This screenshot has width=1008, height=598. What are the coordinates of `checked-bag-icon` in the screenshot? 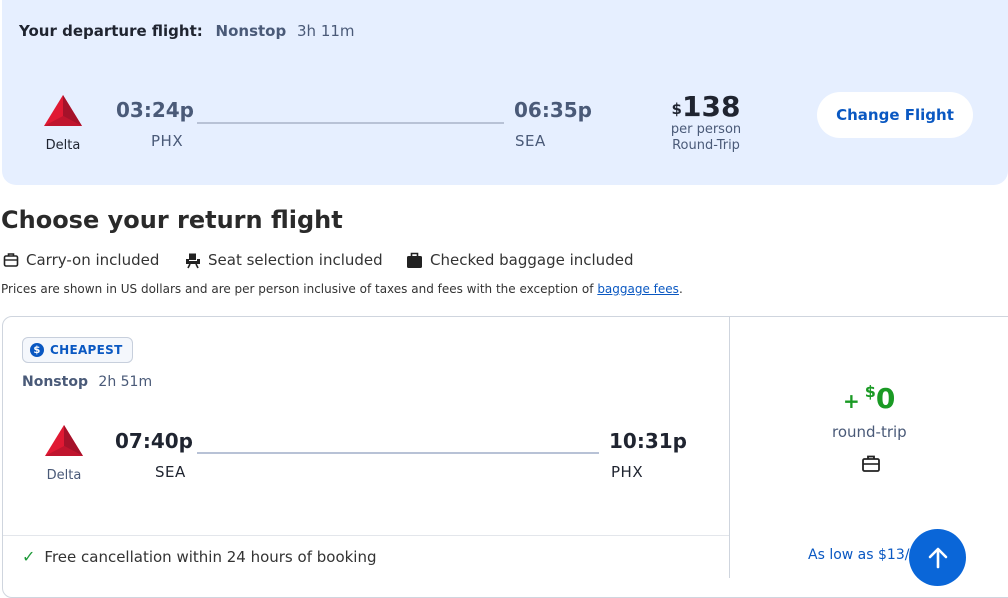 It's located at (414, 260).